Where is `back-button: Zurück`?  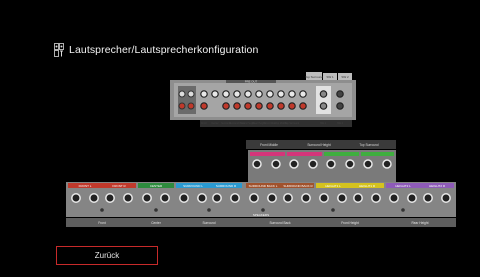 back-button: Zurück is located at coordinates (107, 255).